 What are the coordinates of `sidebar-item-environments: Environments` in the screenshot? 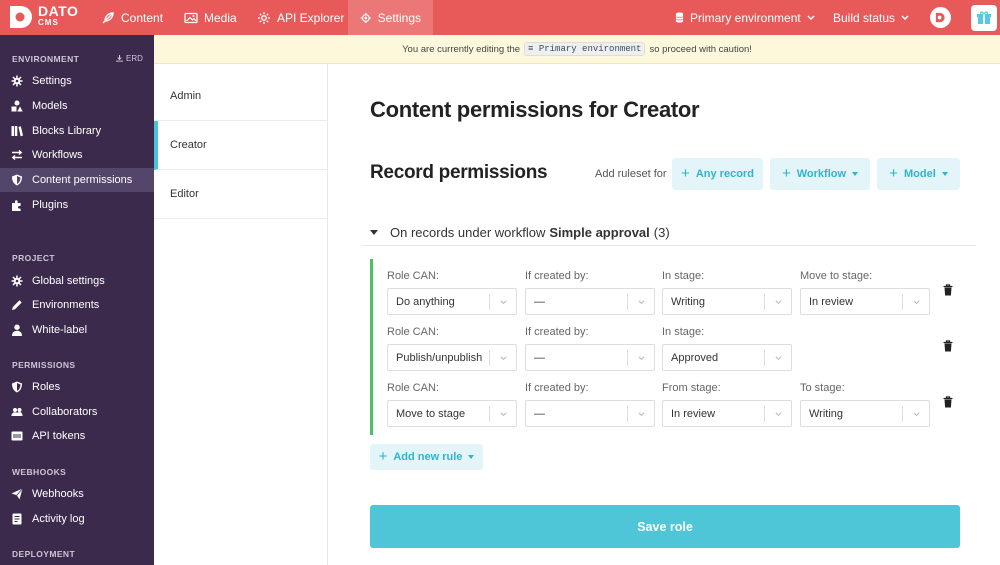 It's located at (77, 305).